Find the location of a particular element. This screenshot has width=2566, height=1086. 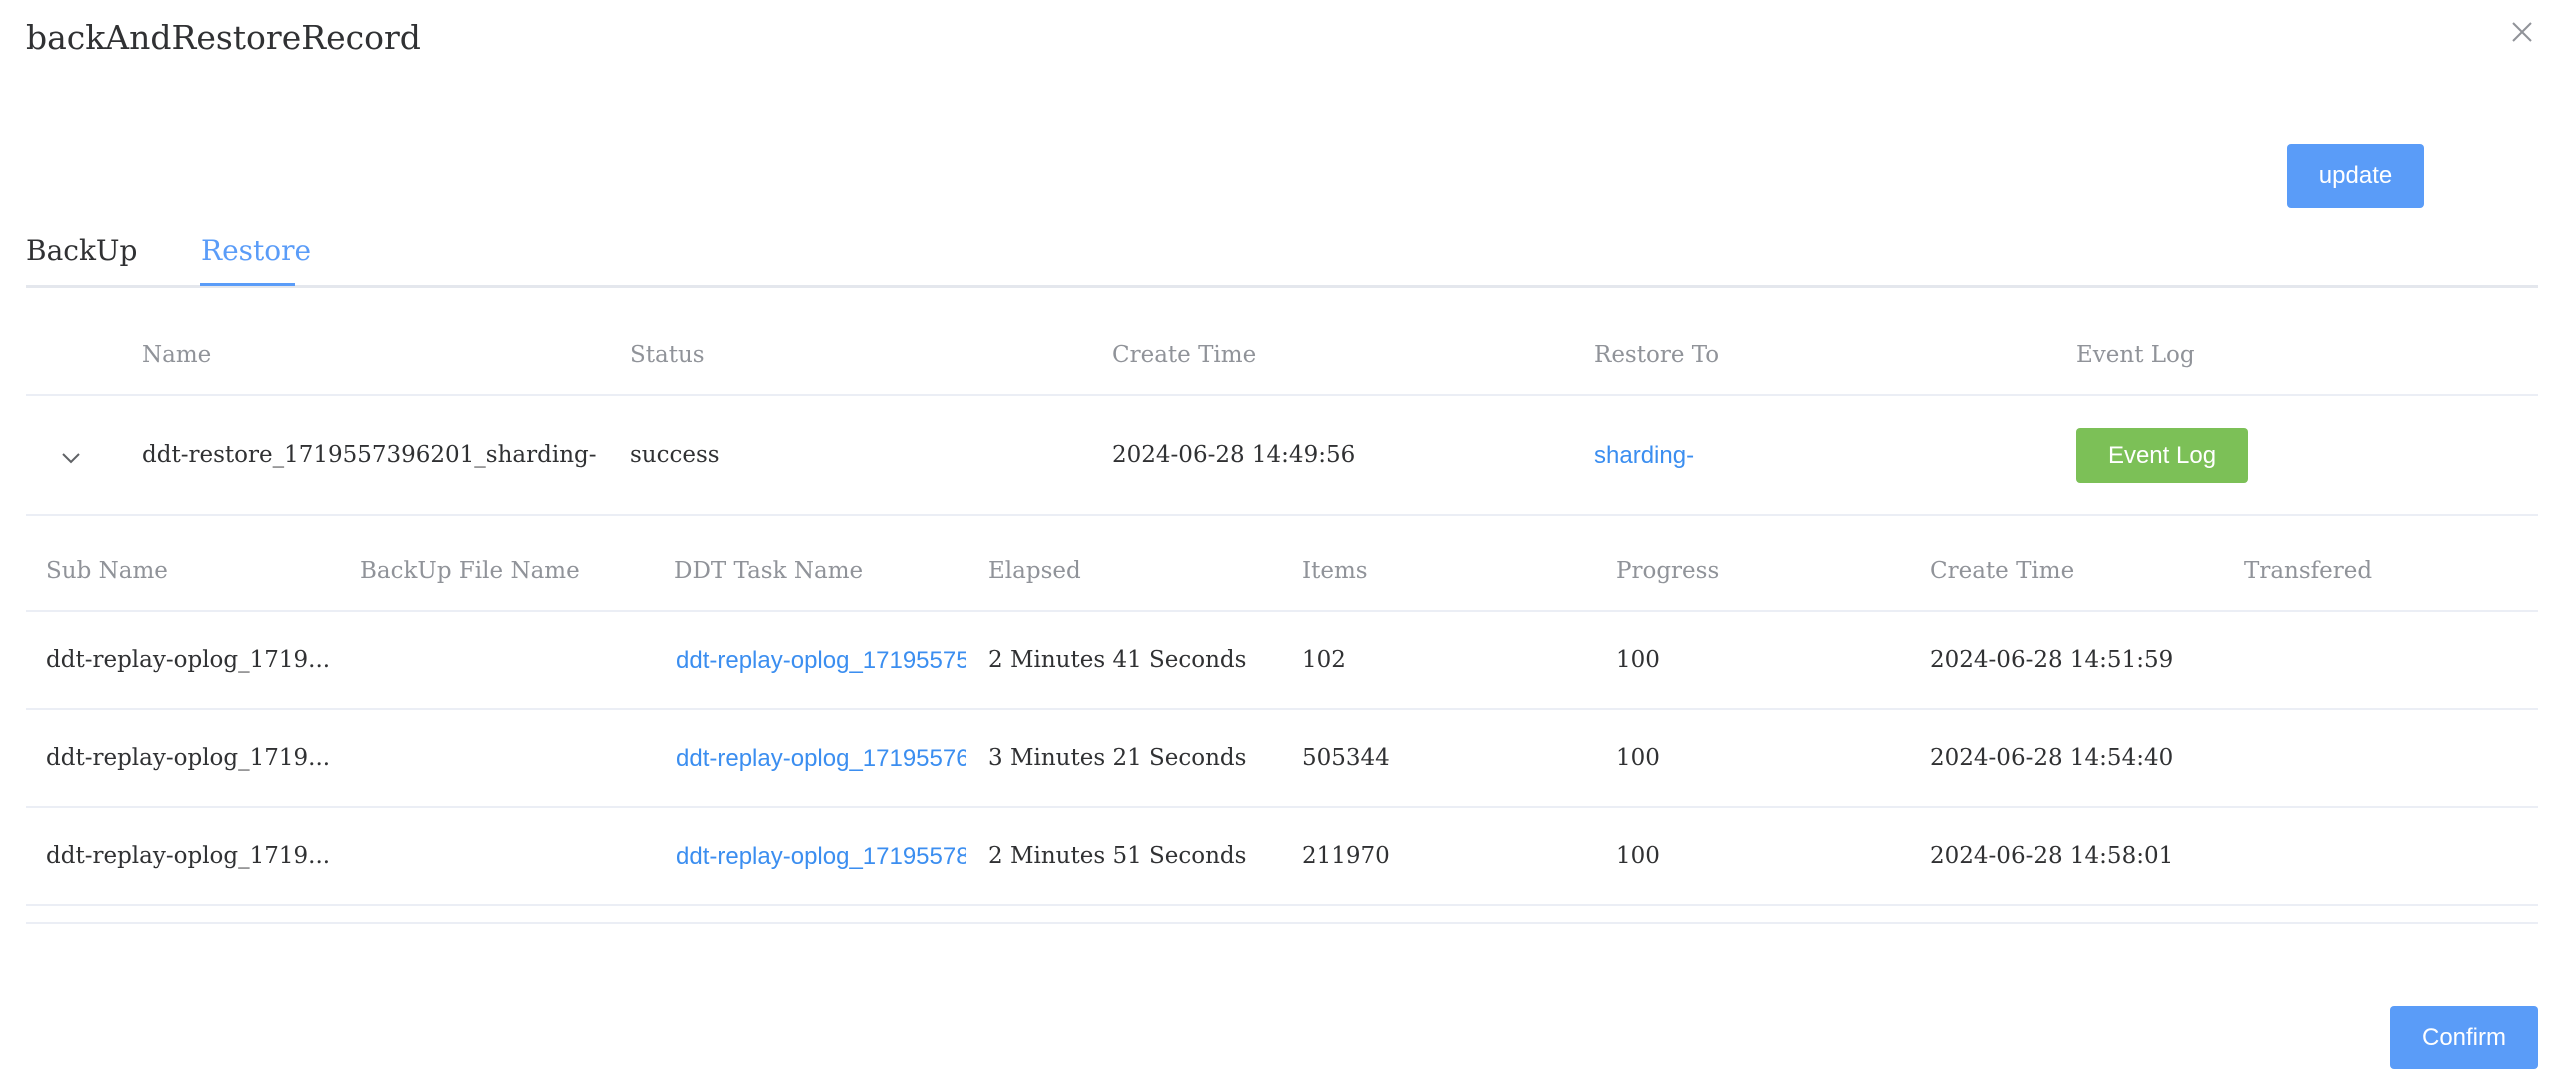

ddt-task-link: ddt-replay-oplog_17195575 is located at coordinates (821, 661).